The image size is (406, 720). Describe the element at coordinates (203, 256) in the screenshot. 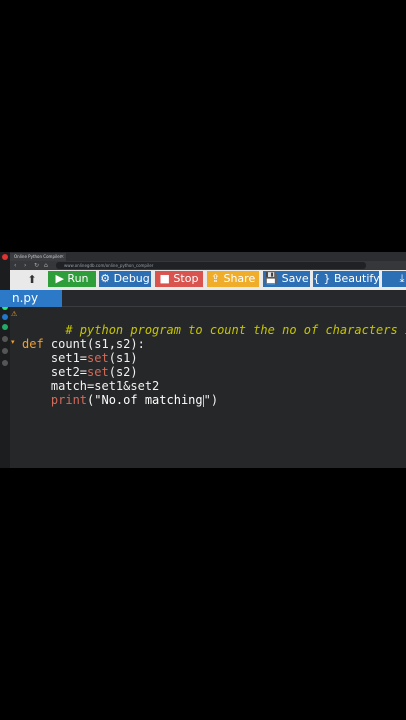

I see `browser-tab-bar: Online Python Compiler ×` at that location.